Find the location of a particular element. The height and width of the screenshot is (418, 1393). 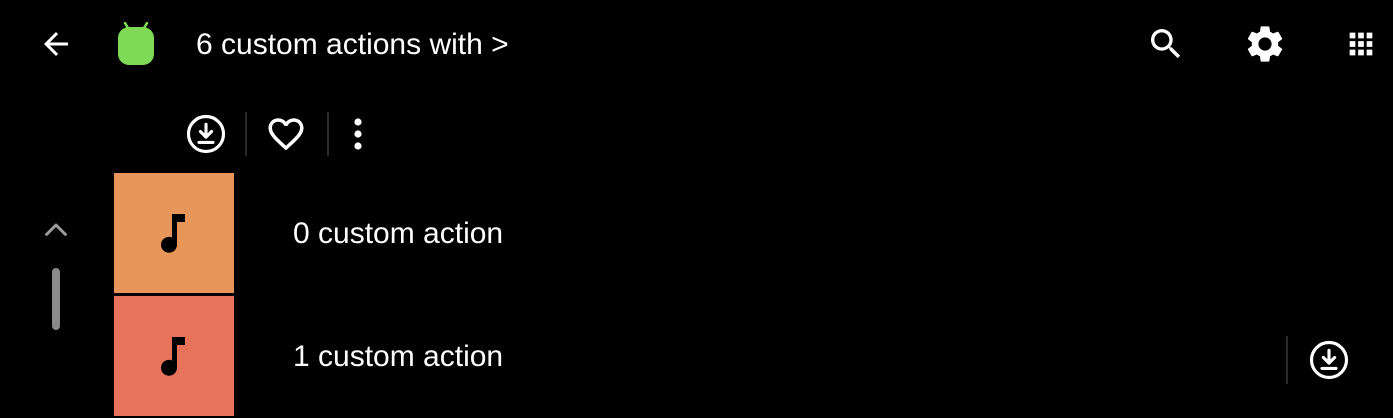

arrow-back-icon is located at coordinates (56, 44).